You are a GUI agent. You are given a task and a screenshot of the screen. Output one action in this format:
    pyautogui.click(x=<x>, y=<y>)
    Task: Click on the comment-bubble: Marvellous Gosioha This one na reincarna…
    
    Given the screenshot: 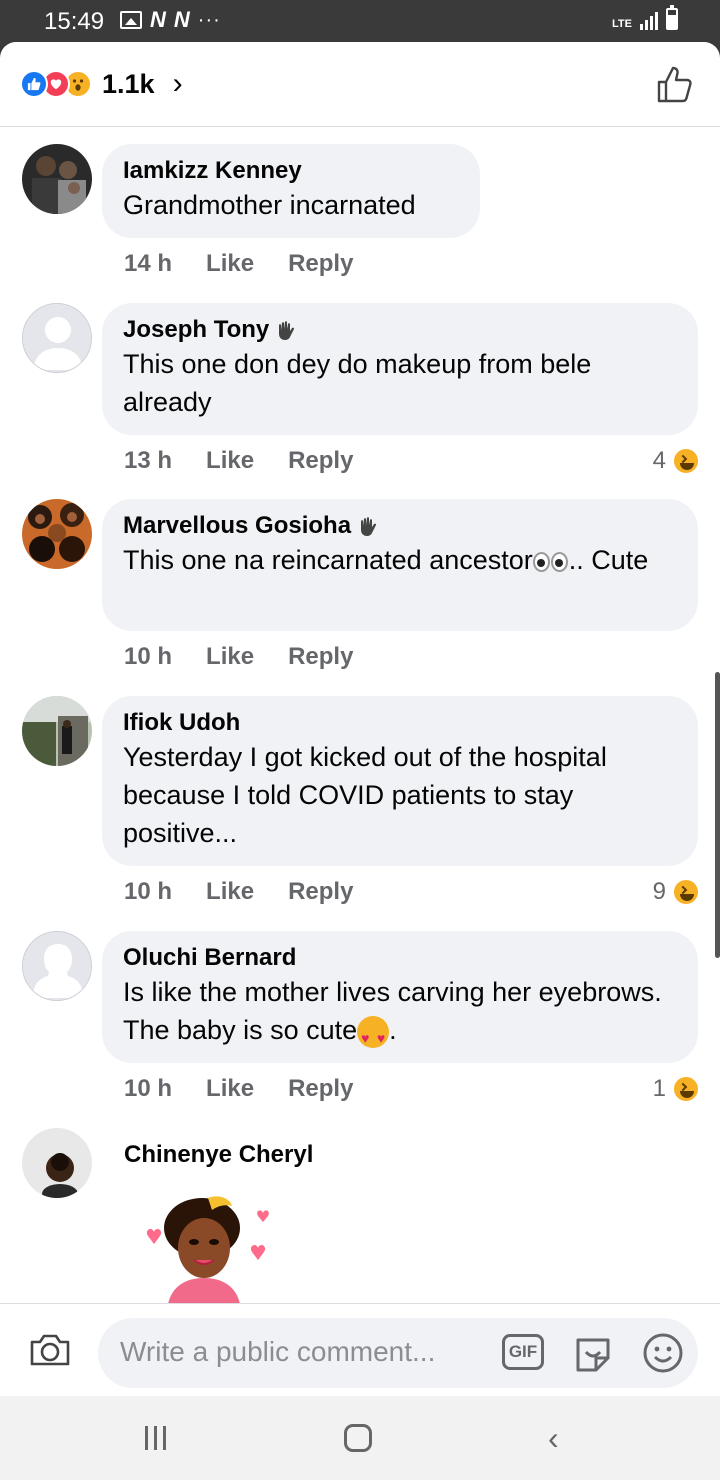 What is the action you would take?
    pyautogui.click(x=400, y=565)
    